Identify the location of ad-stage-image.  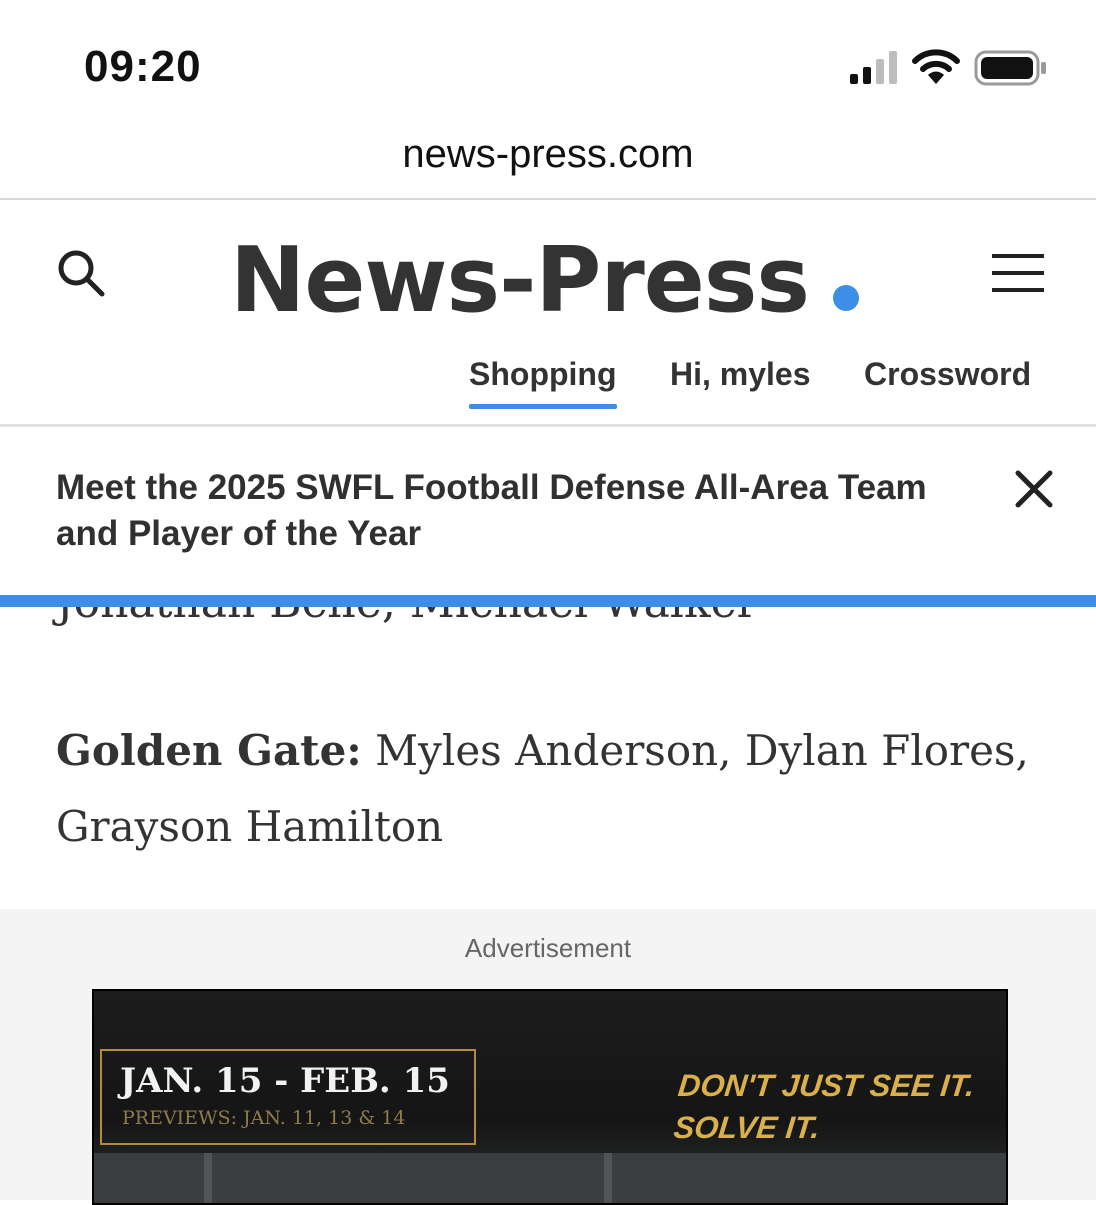
(550, 1178).